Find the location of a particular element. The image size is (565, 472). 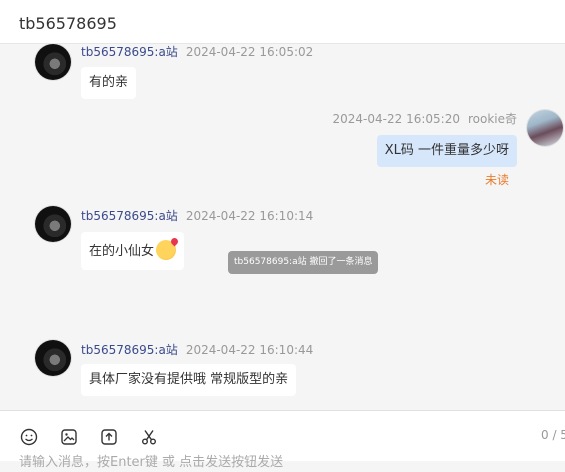

composer: 0 / 5 is located at coordinates (282, 441).